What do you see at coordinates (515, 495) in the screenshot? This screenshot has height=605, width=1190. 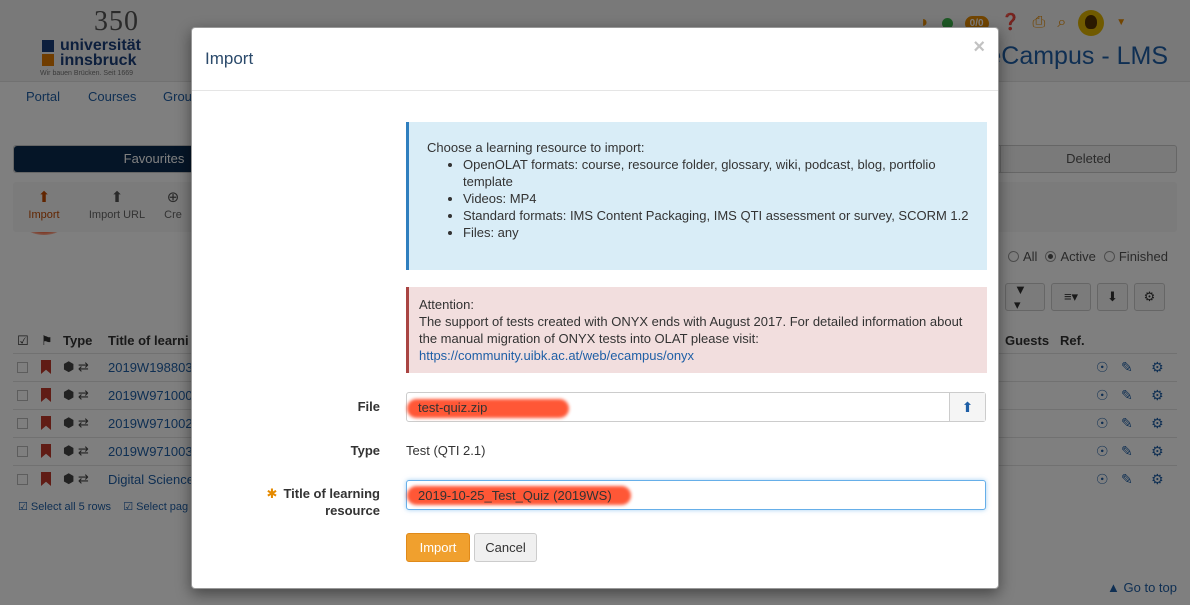 I see `resource-title-value: 2019-10-25_Test_Quiz (2019WS)` at bounding box center [515, 495].